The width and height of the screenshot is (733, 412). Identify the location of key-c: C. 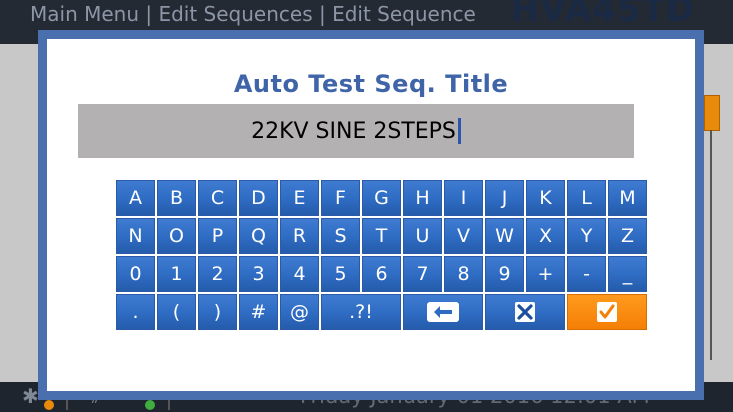
(217, 198).